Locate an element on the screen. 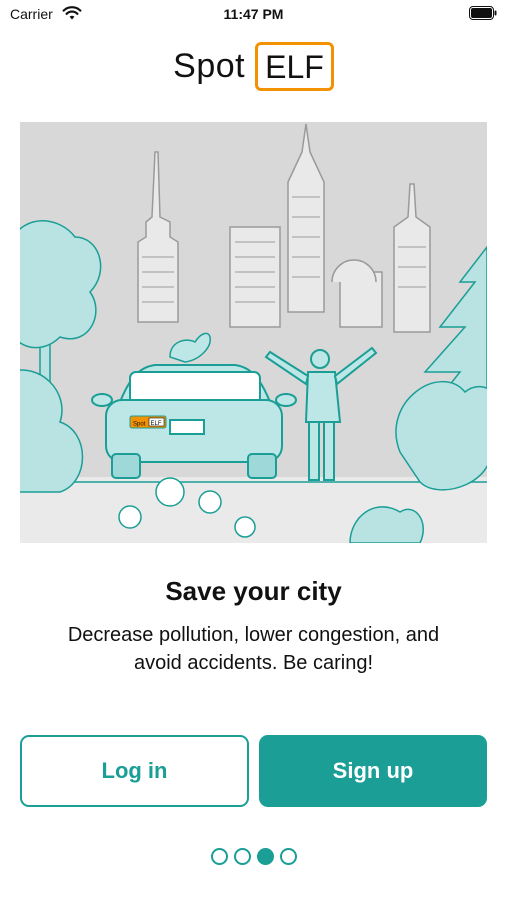 This screenshot has width=507, height=900. clock: 11:47 PM is located at coordinates (253, 14).